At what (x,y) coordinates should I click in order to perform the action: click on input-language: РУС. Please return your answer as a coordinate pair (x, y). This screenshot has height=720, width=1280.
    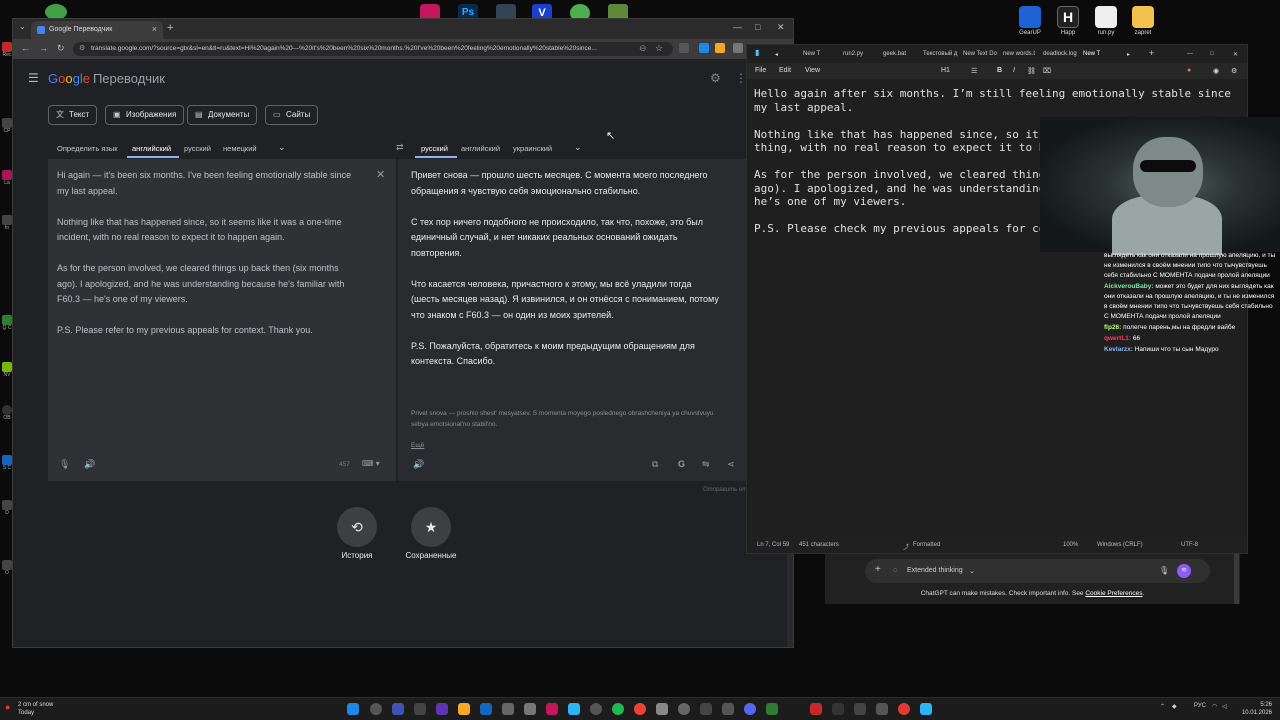
    Looking at the image, I should click on (1200, 706).